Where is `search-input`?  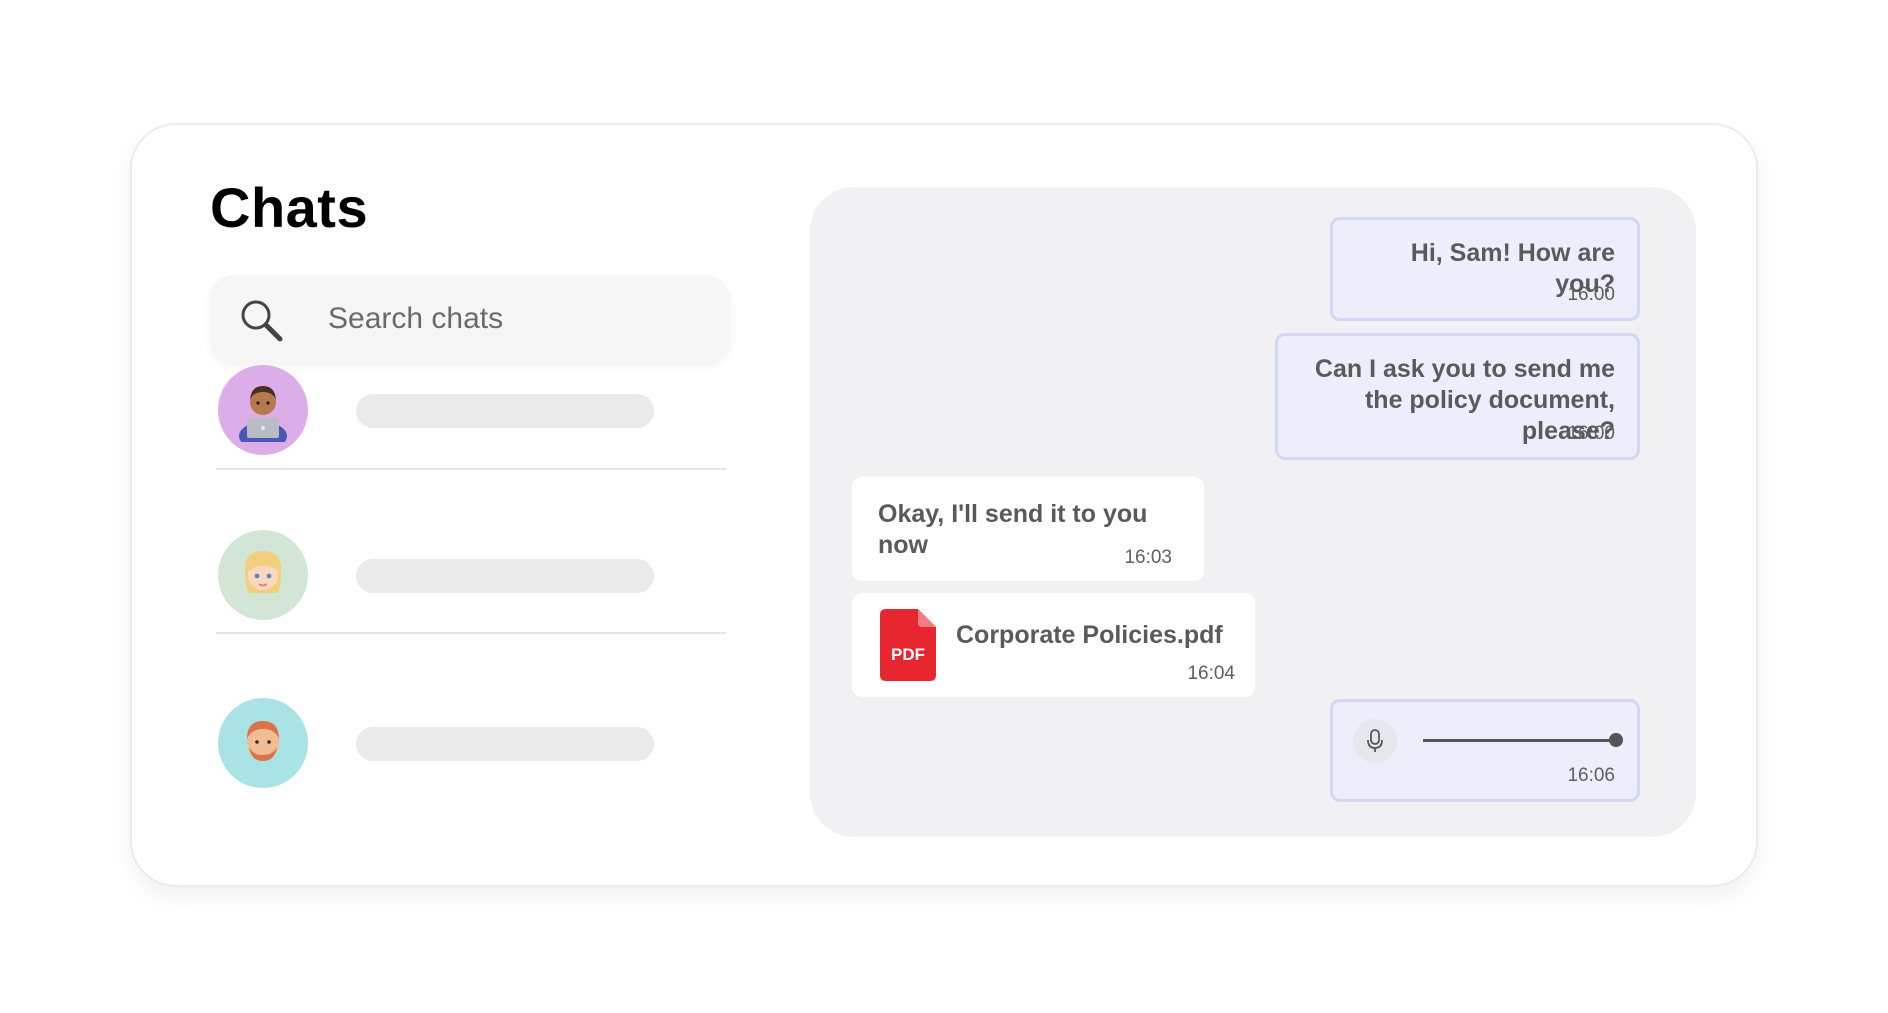 search-input is located at coordinates (518, 319).